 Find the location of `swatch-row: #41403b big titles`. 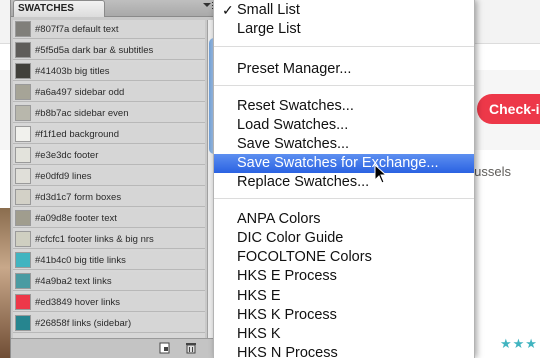

swatch-row: #41403b big titles is located at coordinates (109, 71).